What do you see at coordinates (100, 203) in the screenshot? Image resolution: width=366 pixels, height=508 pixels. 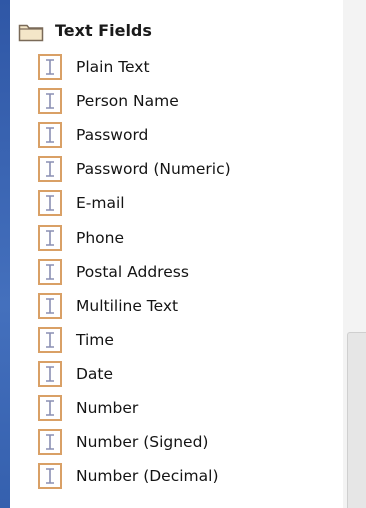 I see `palette-item-label: E-mail` at bounding box center [100, 203].